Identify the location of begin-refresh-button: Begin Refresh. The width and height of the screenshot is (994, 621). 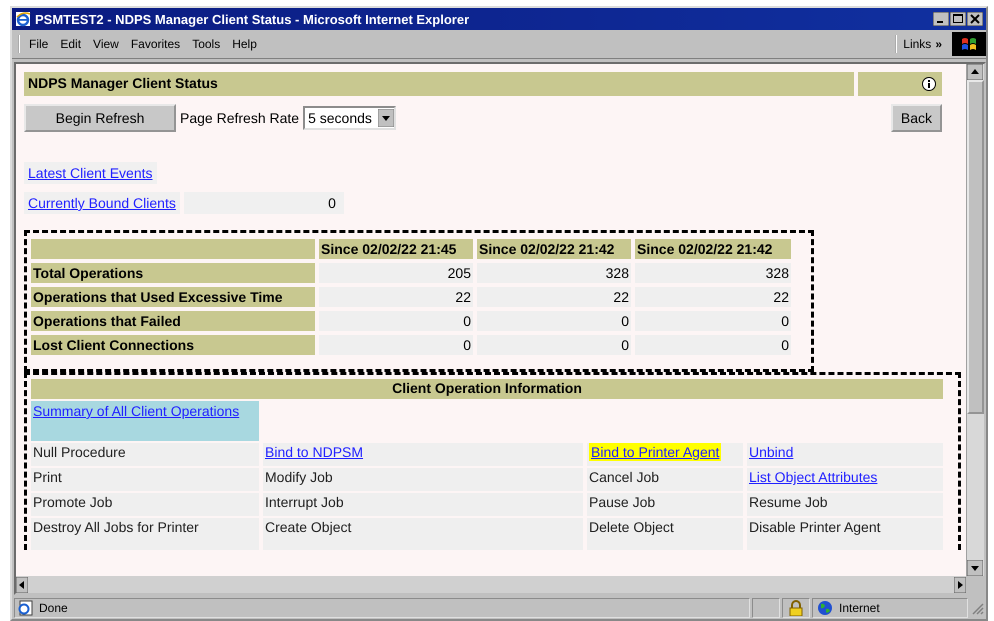
(100, 118).